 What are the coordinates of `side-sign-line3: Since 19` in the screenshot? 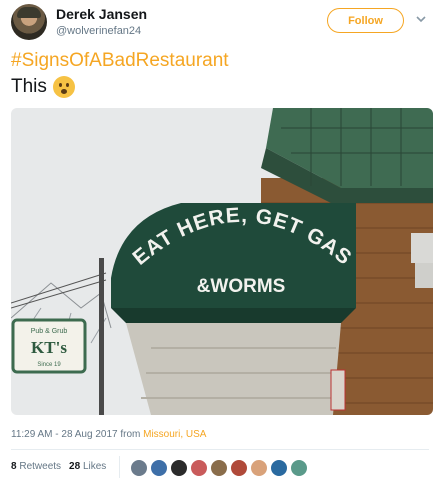 It's located at (49, 365).